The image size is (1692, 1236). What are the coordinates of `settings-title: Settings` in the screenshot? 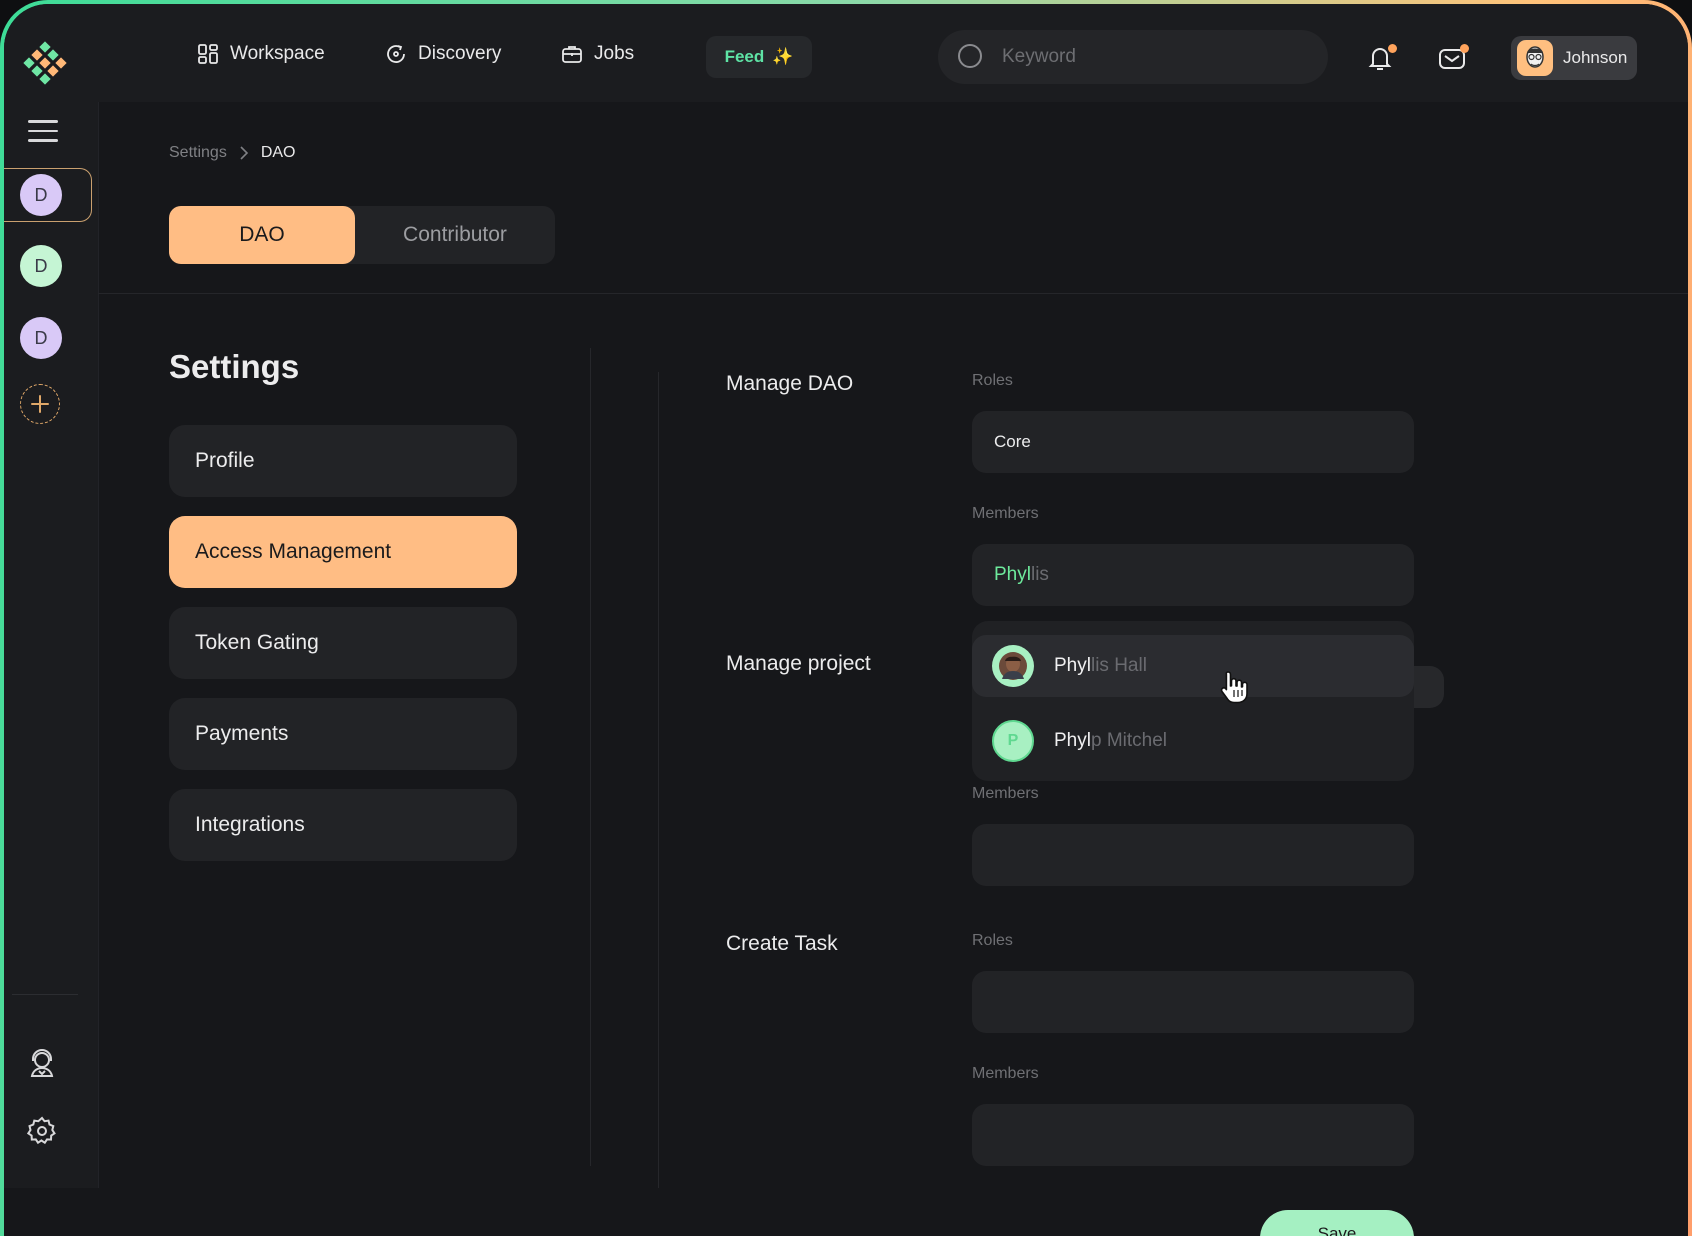 It's located at (234, 366).